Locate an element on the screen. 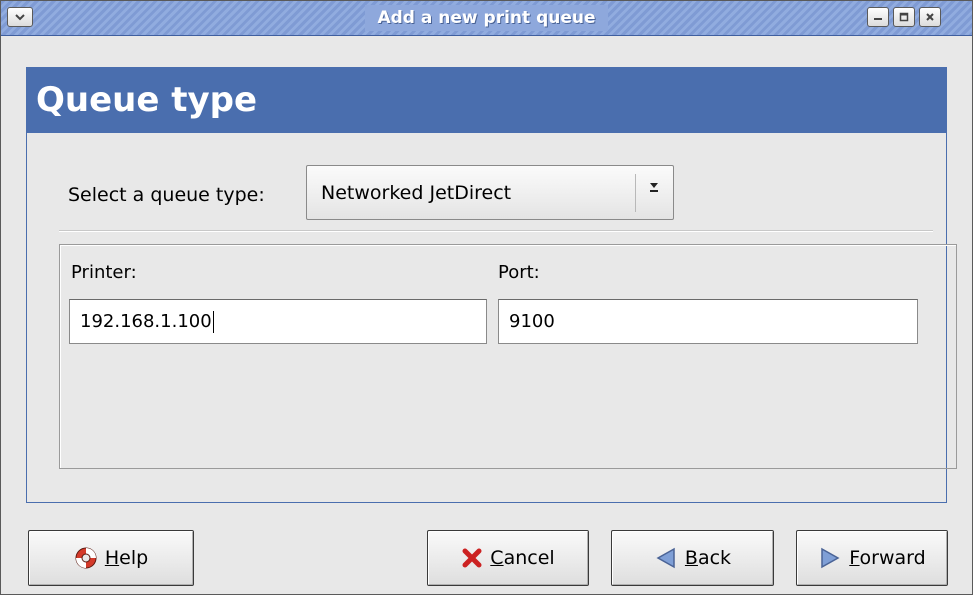 This screenshot has width=973, height=595. dropdown-arrow-icon is located at coordinates (654, 187).